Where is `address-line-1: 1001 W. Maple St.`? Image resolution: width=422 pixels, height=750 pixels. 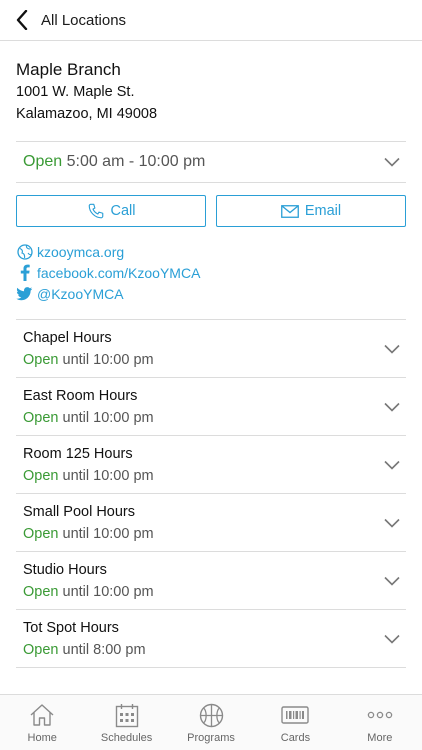
address-line-1: 1001 W. Maple St. is located at coordinates (75, 92).